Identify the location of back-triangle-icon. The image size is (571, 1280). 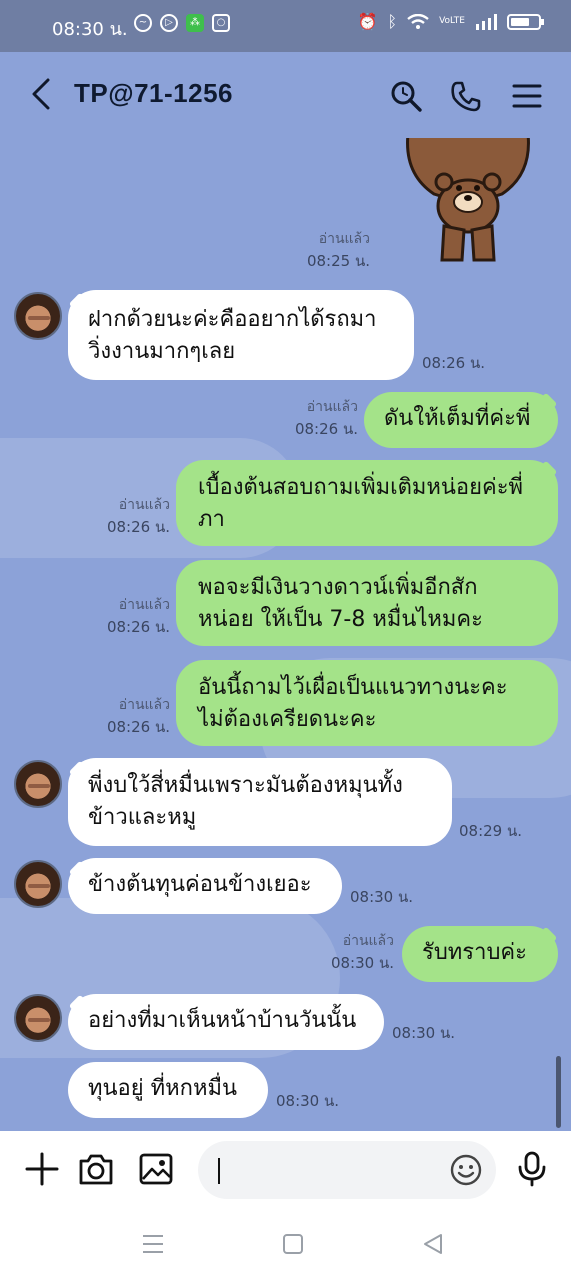
(433, 1244).